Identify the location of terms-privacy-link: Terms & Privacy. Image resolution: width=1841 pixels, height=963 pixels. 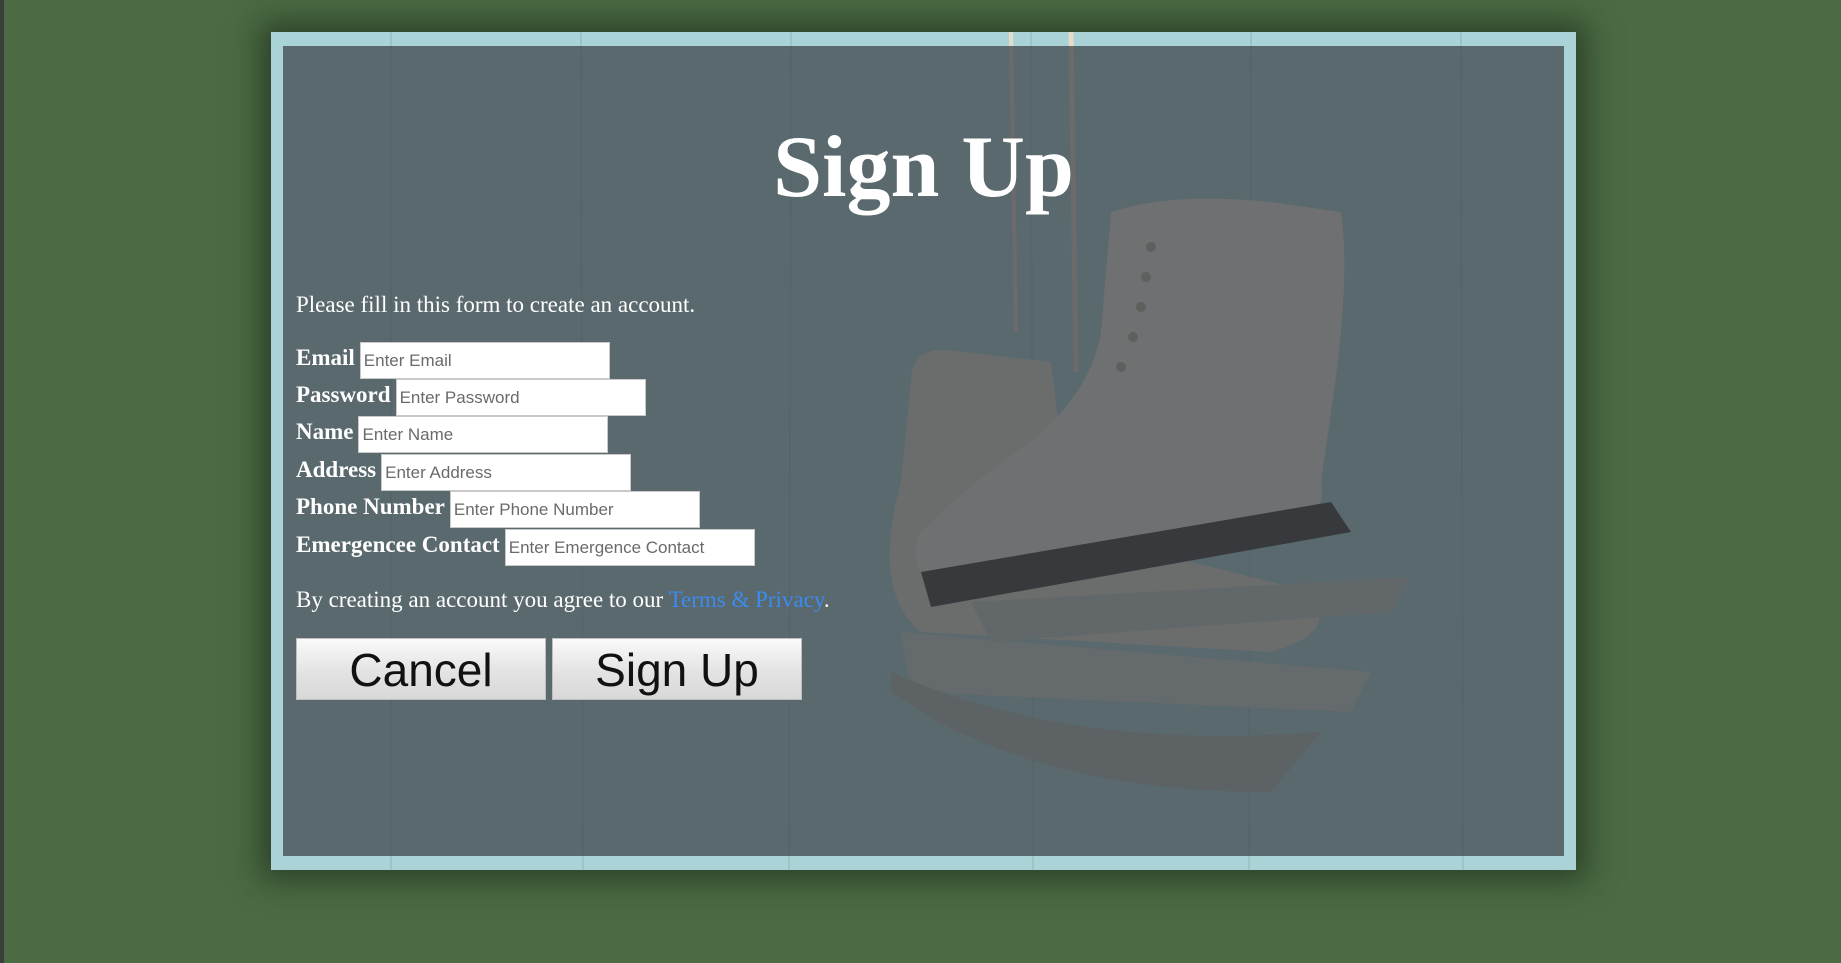
(746, 599).